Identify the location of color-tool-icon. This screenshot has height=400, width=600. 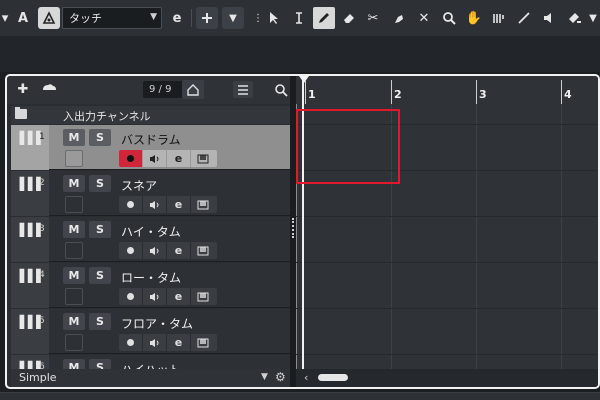
(574, 18).